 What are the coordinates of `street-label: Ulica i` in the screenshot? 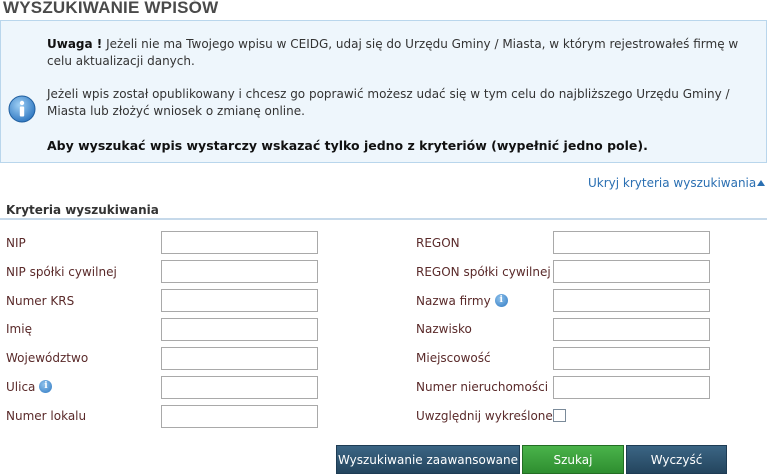 It's located at (29, 387).